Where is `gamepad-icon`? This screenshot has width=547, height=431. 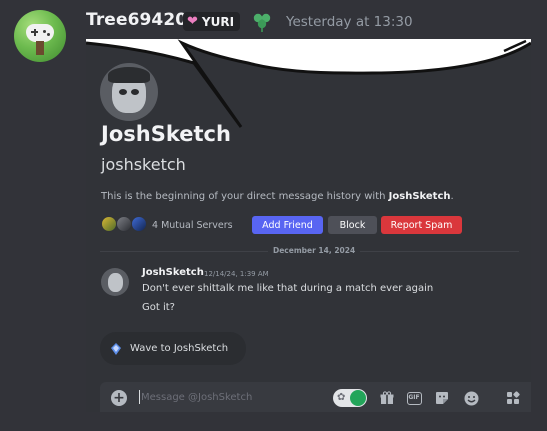 gamepad-icon is located at coordinates (40, 33).